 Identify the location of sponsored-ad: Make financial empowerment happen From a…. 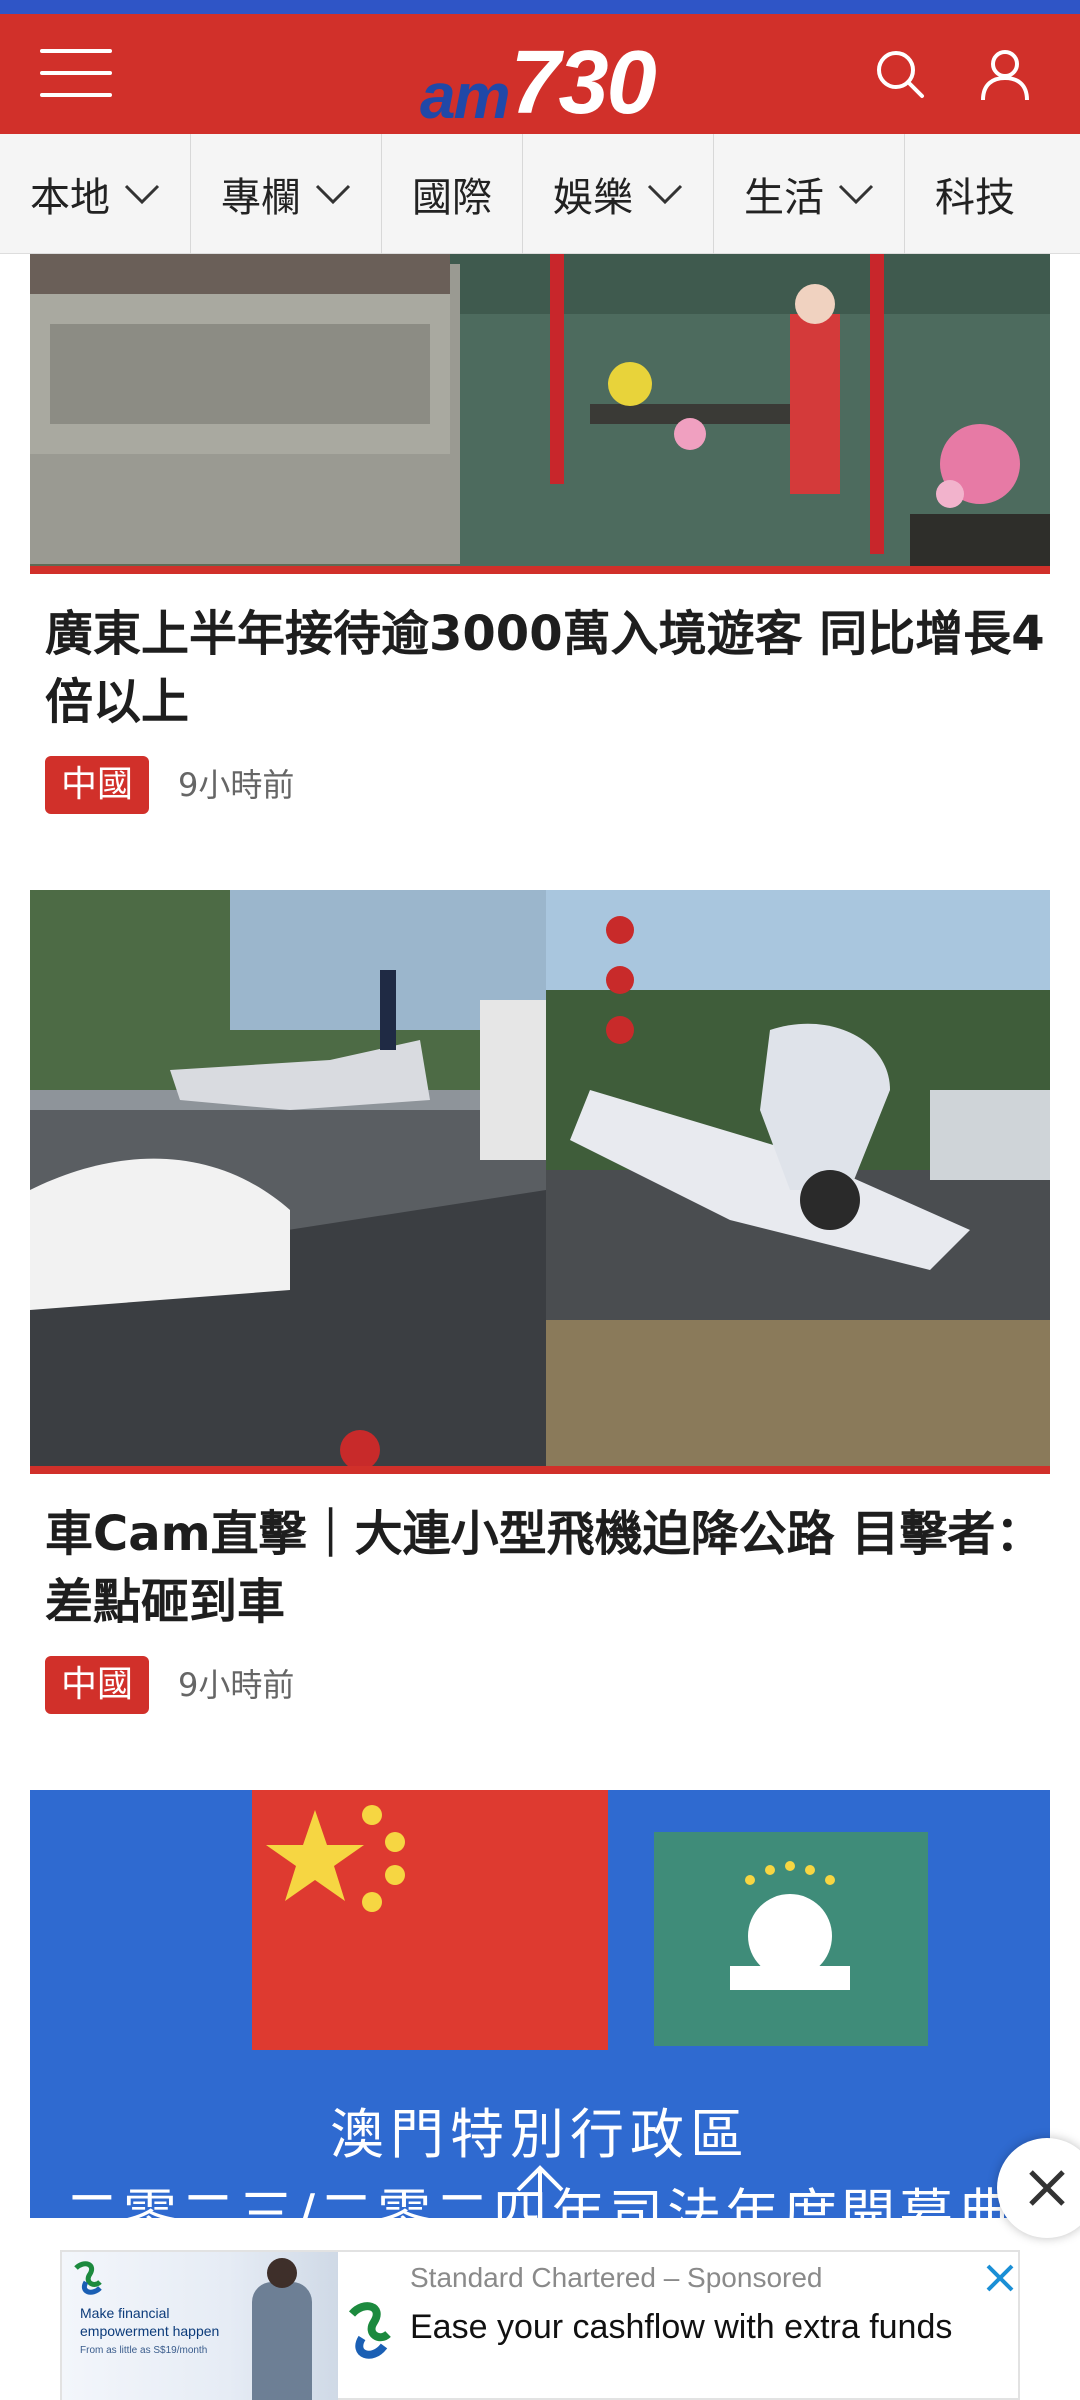
(540, 2325).